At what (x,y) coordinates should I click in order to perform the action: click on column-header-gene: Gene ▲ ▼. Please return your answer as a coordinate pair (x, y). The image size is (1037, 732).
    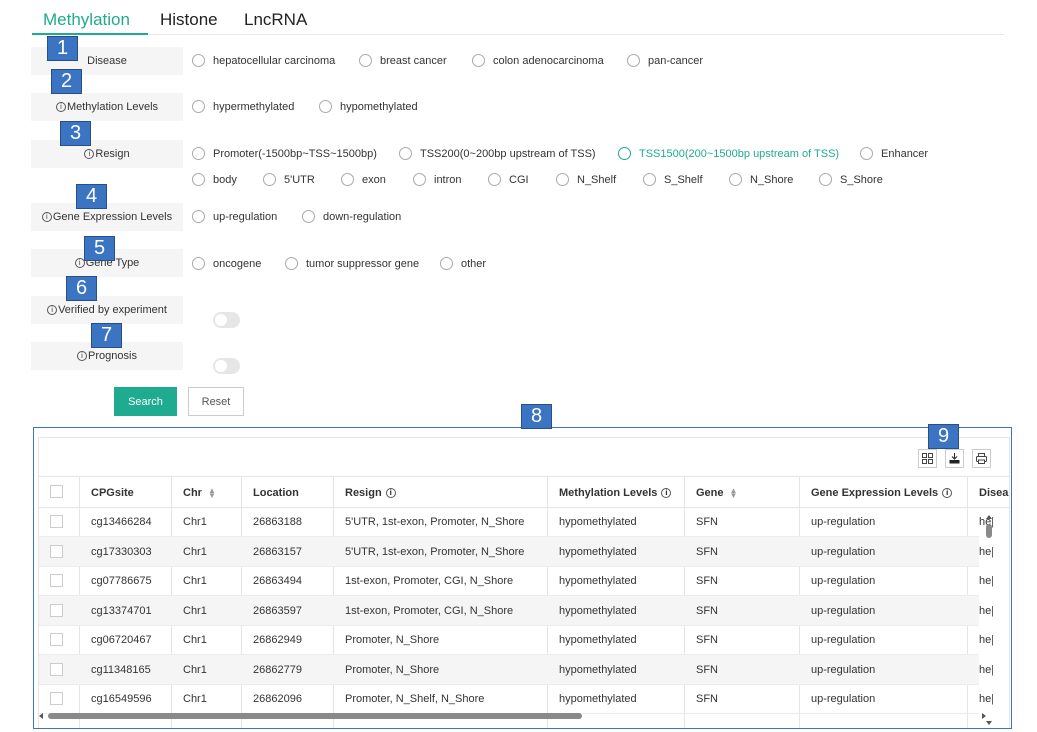
    Looking at the image, I should click on (716, 492).